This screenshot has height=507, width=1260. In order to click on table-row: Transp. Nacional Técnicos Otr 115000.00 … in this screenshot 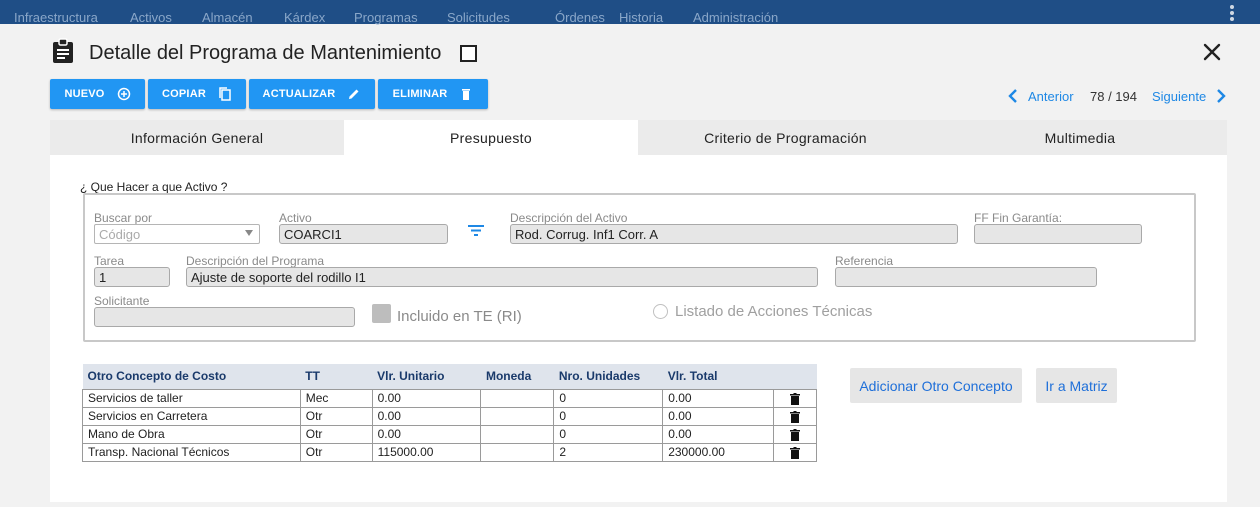, I will do `click(449, 452)`.